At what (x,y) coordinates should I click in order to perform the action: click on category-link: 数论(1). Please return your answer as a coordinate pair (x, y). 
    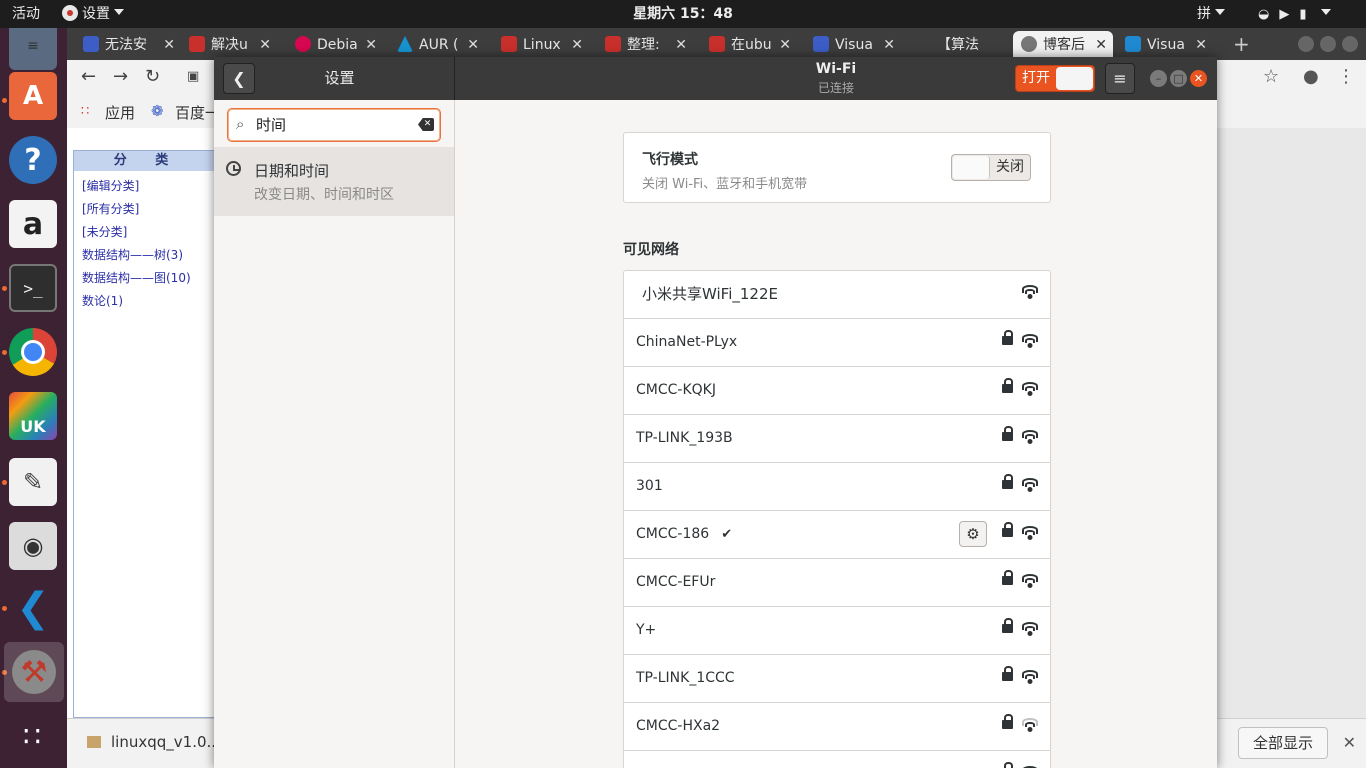
    Looking at the image, I should click on (151, 301).